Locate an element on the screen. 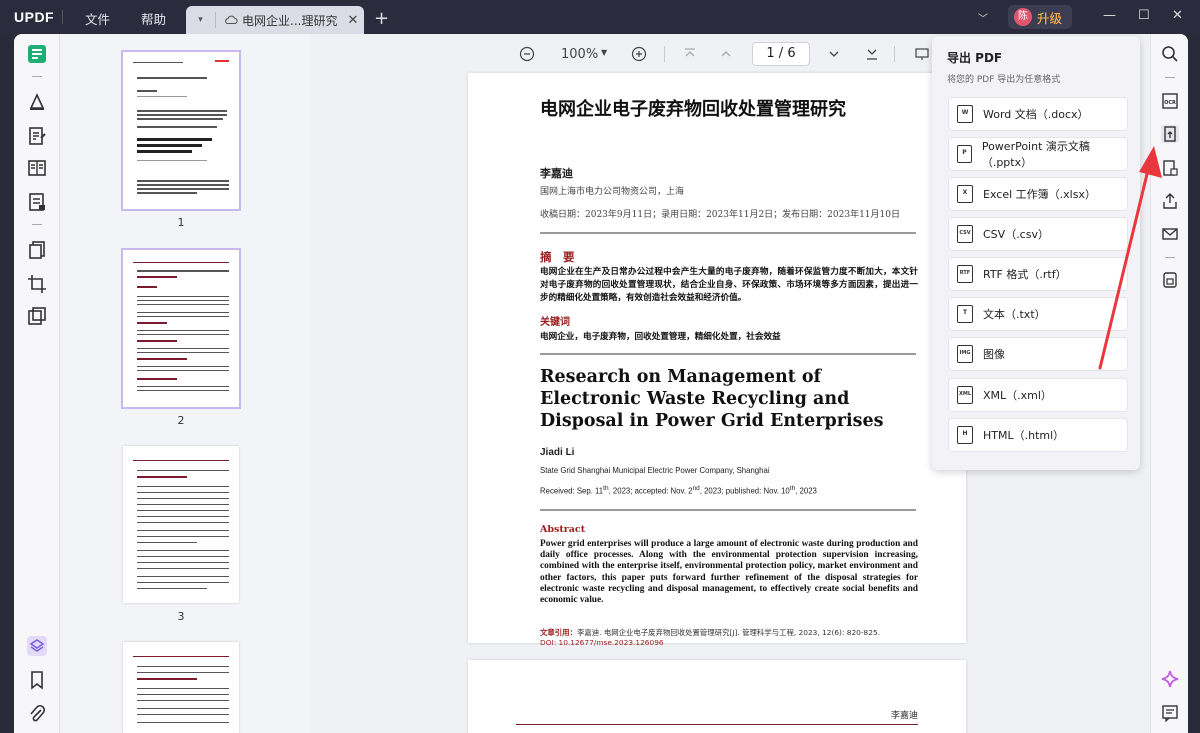 The width and height of the screenshot is (1200, 733). doc-author: 李嘉迪 is located at coordinates (556, 173).